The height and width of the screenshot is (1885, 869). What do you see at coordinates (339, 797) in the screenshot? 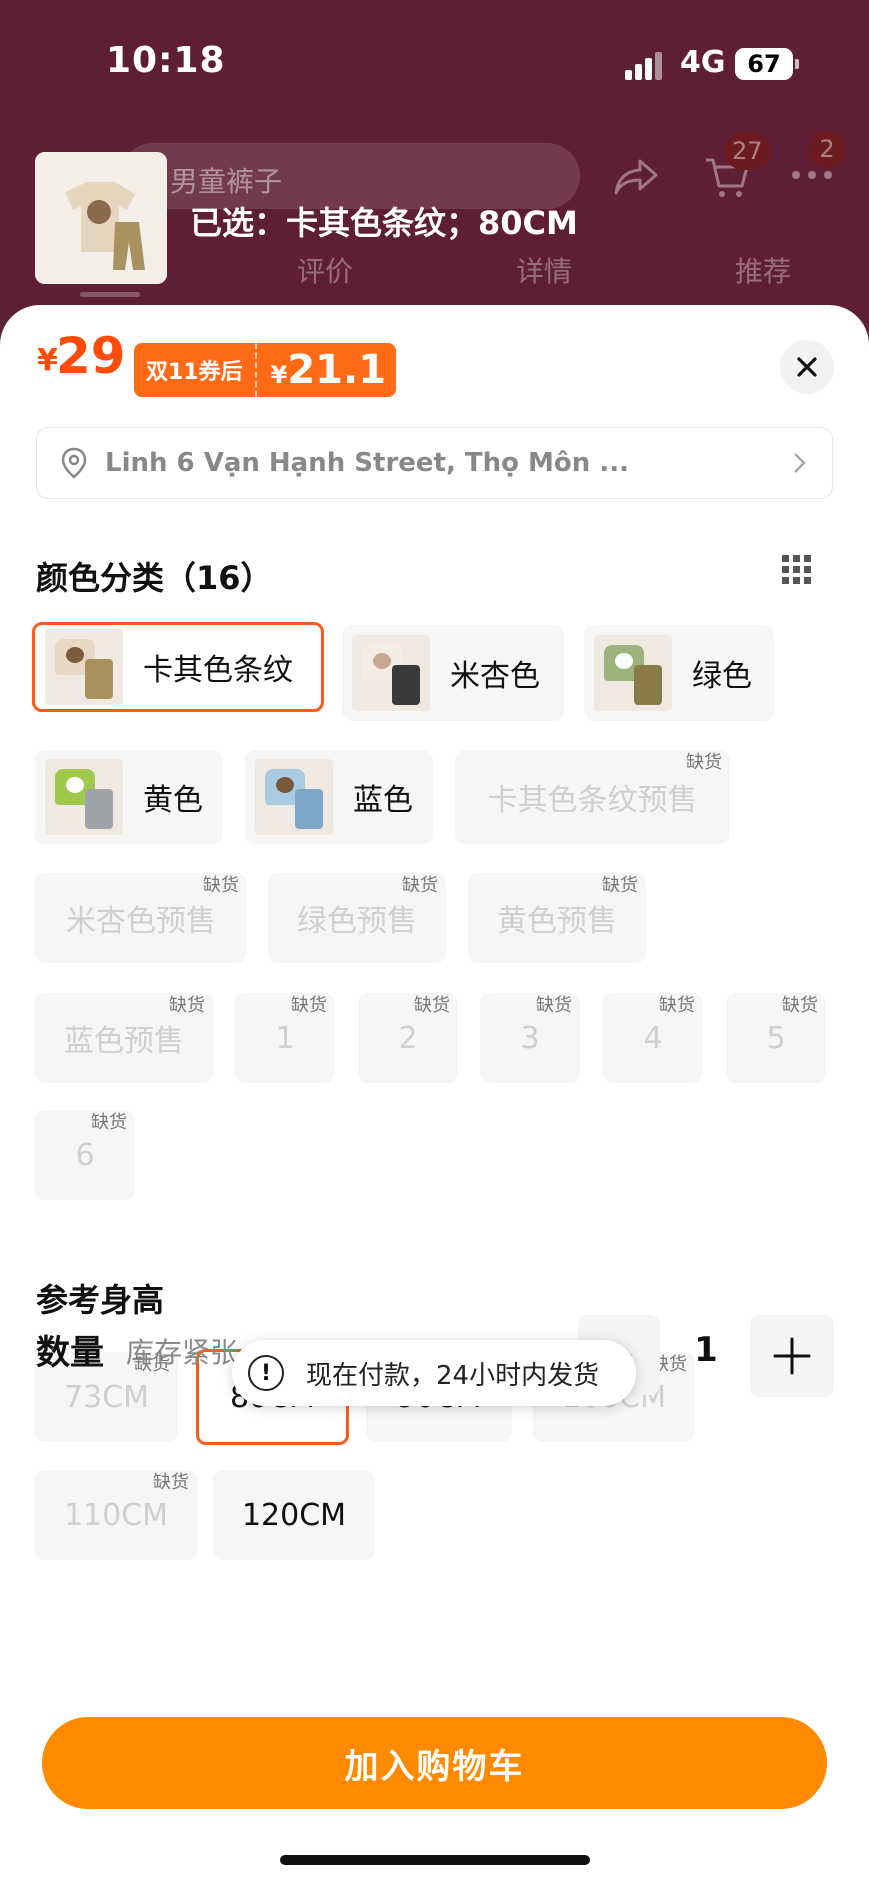
I see `color-option-blue: 蓝色` at bounding box center [339, 797].